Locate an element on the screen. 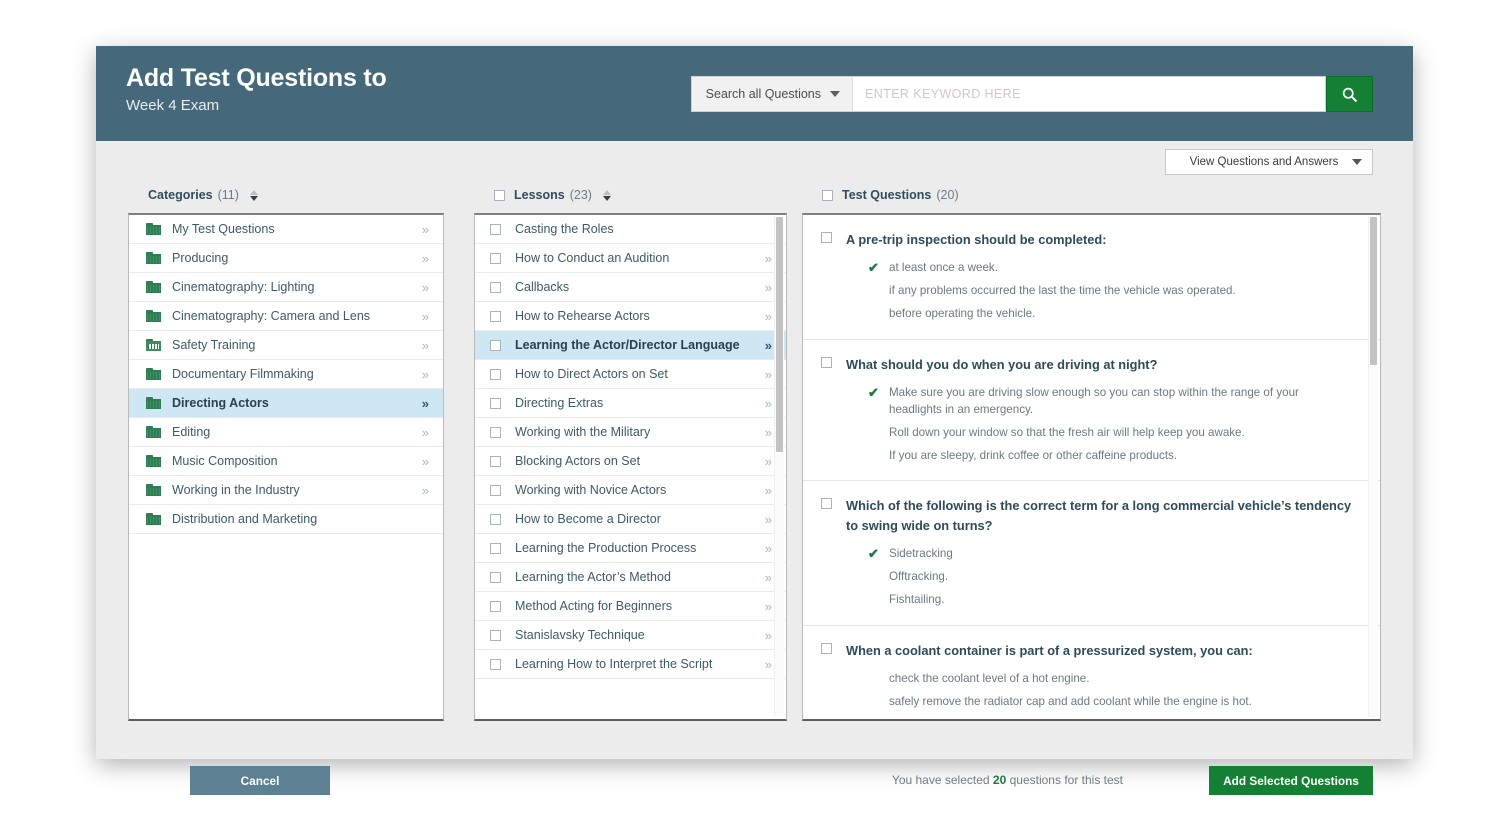 The width and height of the screenshot is (1500, 834). lesson-label: Working with the Military is located at coordinates (583, 432).